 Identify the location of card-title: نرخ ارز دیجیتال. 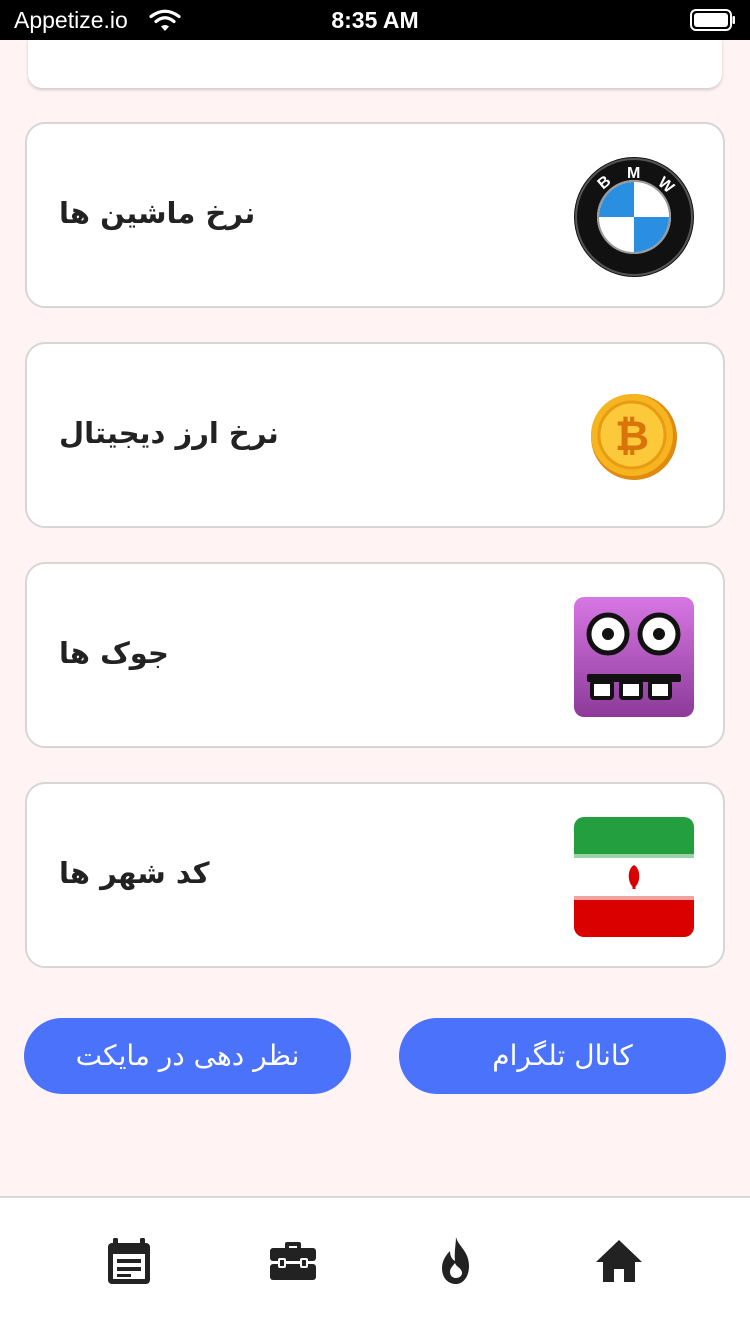
(169, 433).